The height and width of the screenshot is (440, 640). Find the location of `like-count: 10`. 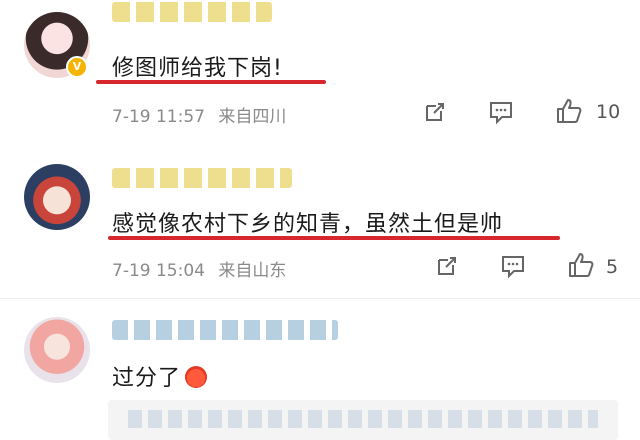

like-count: 10 is located at coordinates (608, 112).